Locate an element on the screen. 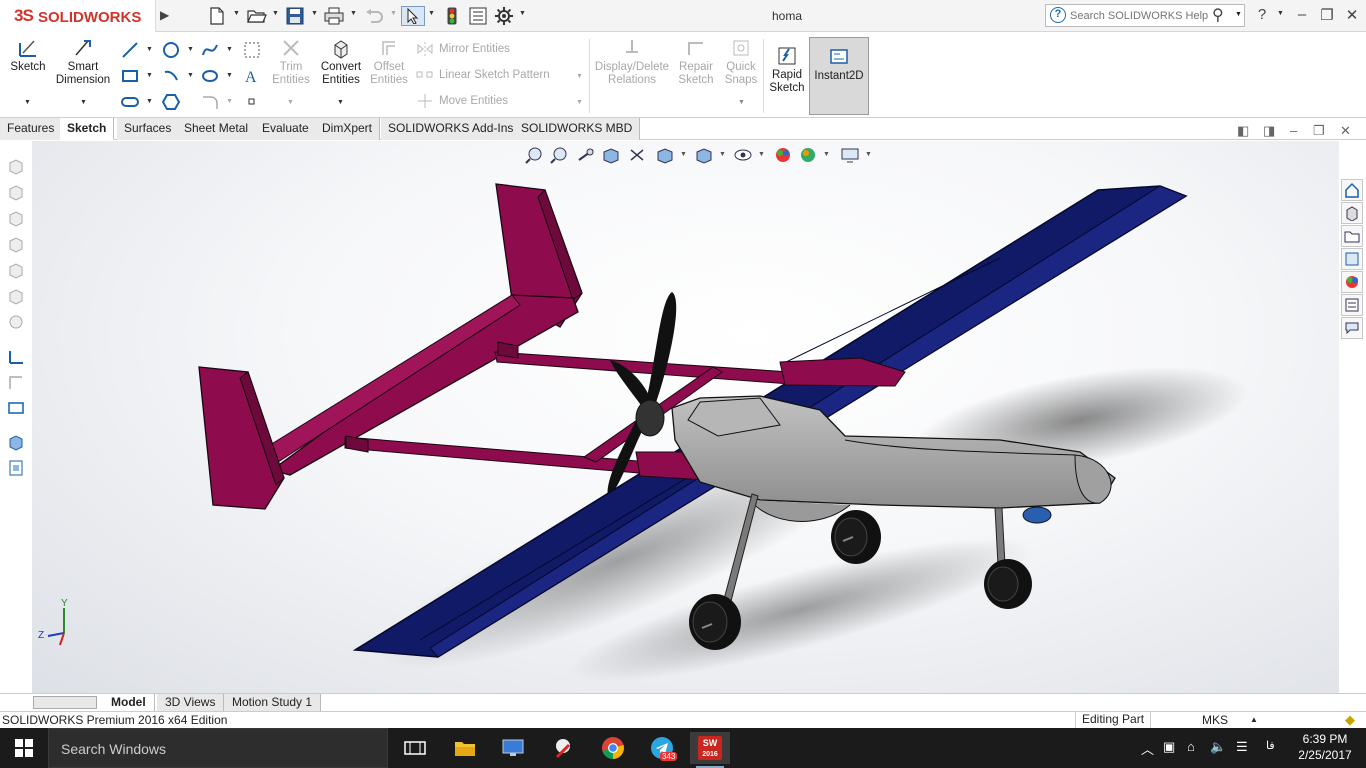  previous-view-icon is located at coordinates (586, 155).